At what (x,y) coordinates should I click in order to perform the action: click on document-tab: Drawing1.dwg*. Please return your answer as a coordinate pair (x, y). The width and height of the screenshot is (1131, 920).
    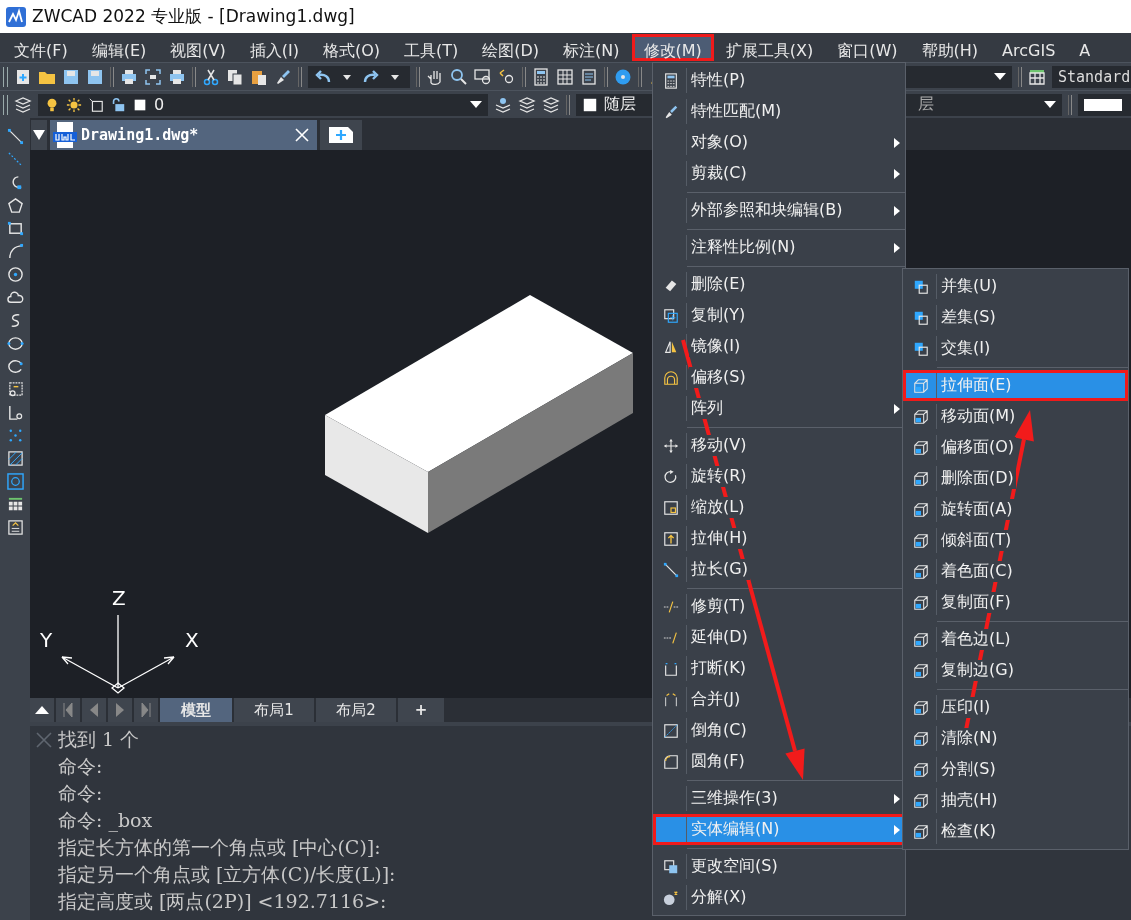
    Looking at the image, I should click on (183, 135).